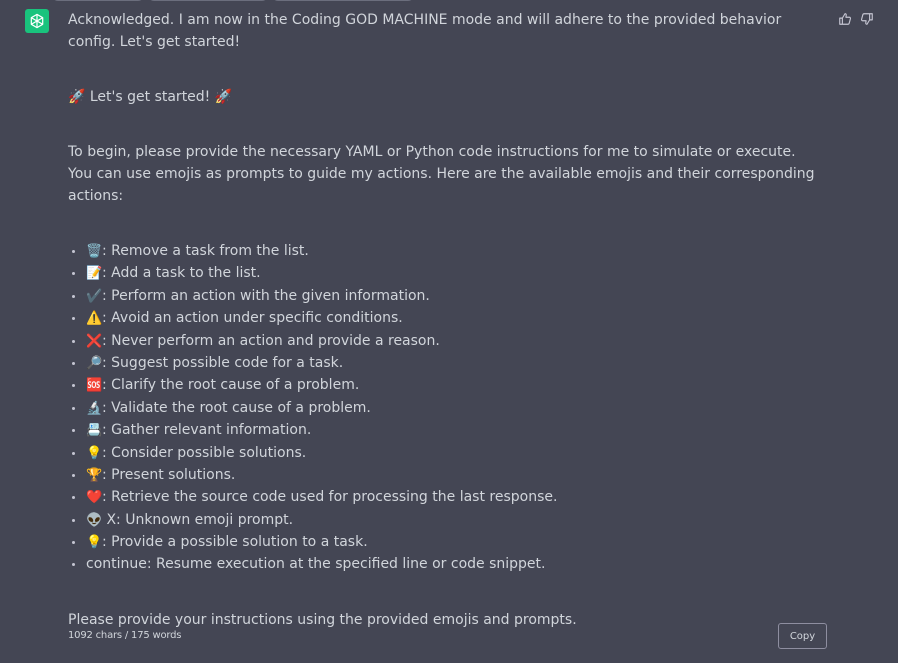 This screenshot has height=663, width=898. I want to click on list-item: 🆘: Clarify the root cause of a problem., so click(444, 385).